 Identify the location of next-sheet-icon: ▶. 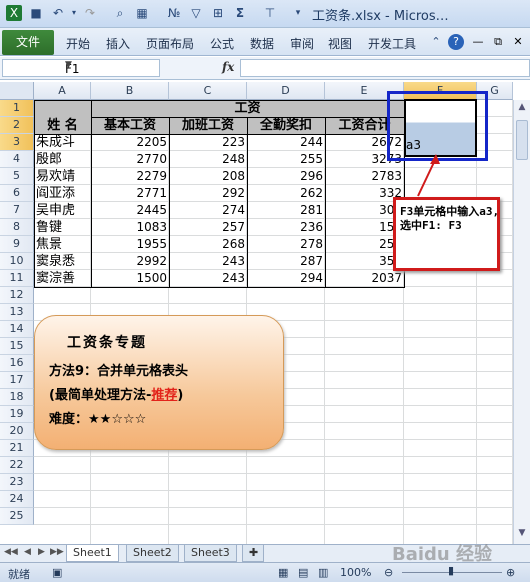
(41, 552).